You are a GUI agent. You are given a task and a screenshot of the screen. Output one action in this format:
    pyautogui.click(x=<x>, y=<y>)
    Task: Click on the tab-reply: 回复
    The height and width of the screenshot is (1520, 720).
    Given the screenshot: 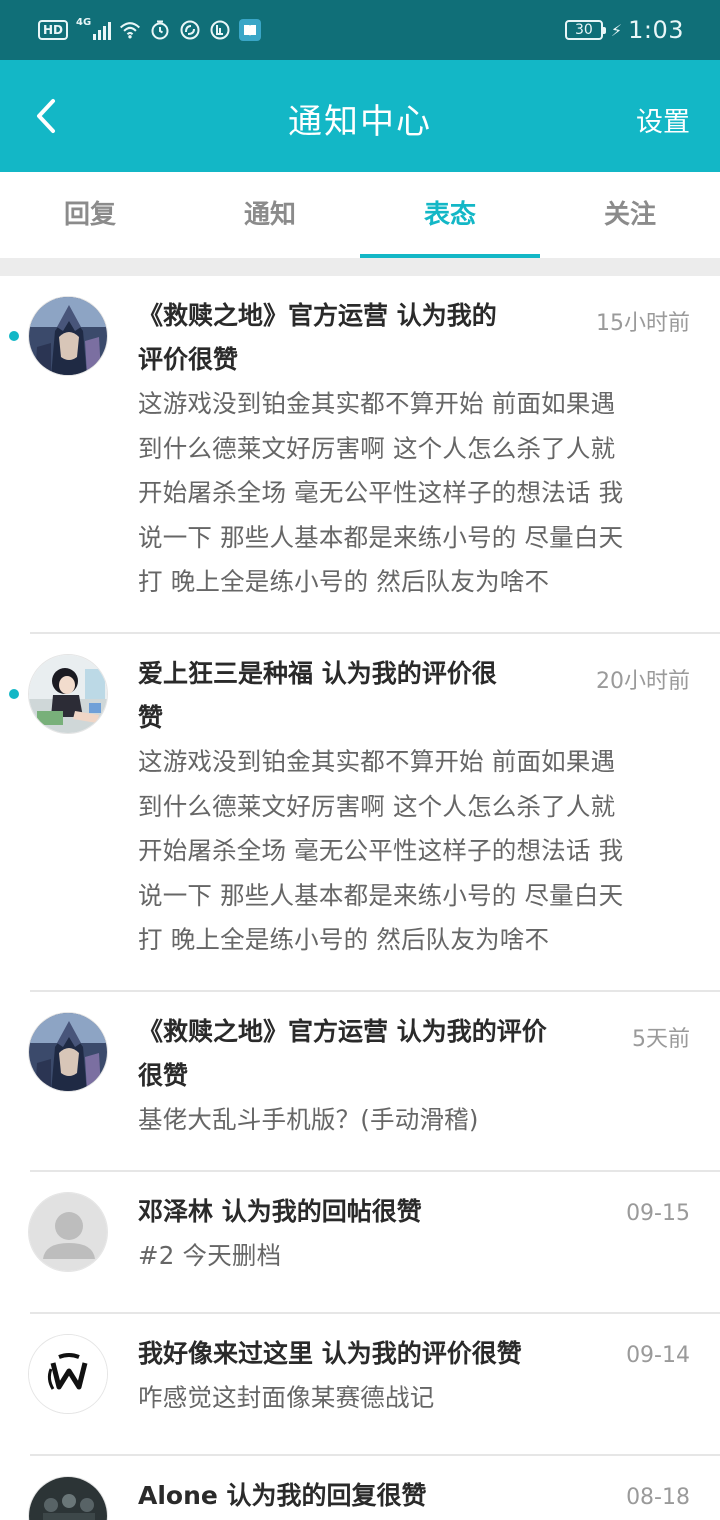 What is the action you would take?
    pyautogui.click(x=90, y=215)
    